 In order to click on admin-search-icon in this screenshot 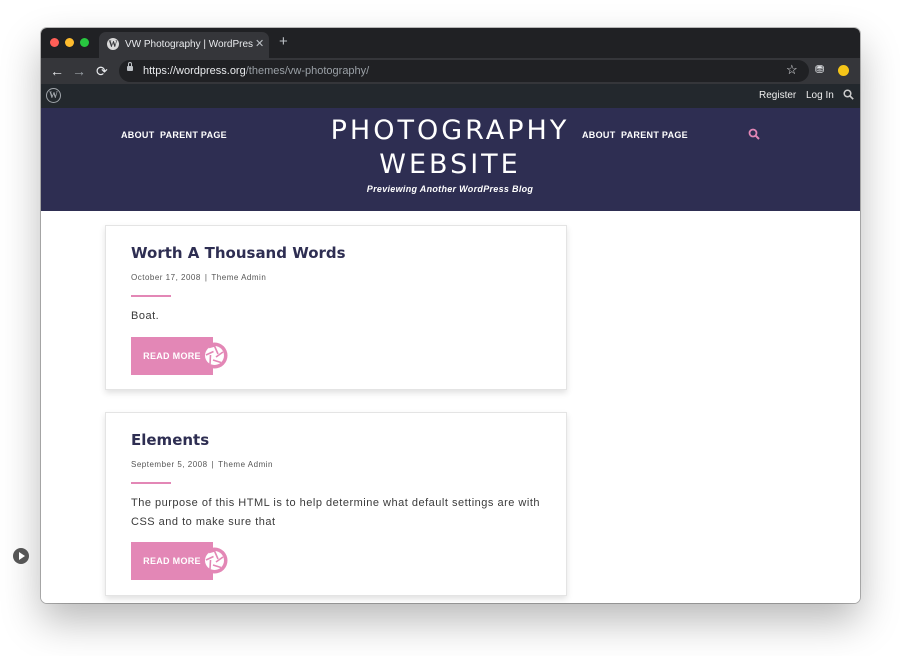, I will do `click(848, 94)`.